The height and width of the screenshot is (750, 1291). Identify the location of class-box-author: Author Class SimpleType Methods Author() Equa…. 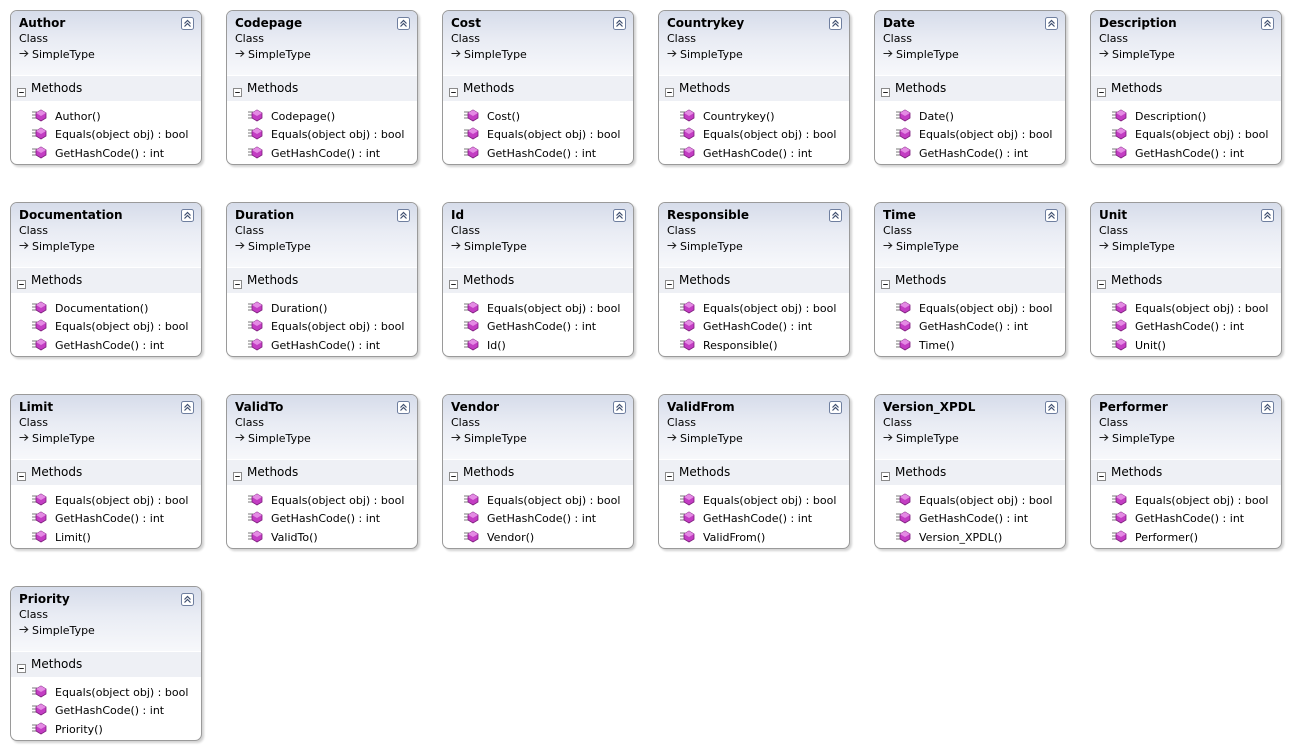
(106, 87).